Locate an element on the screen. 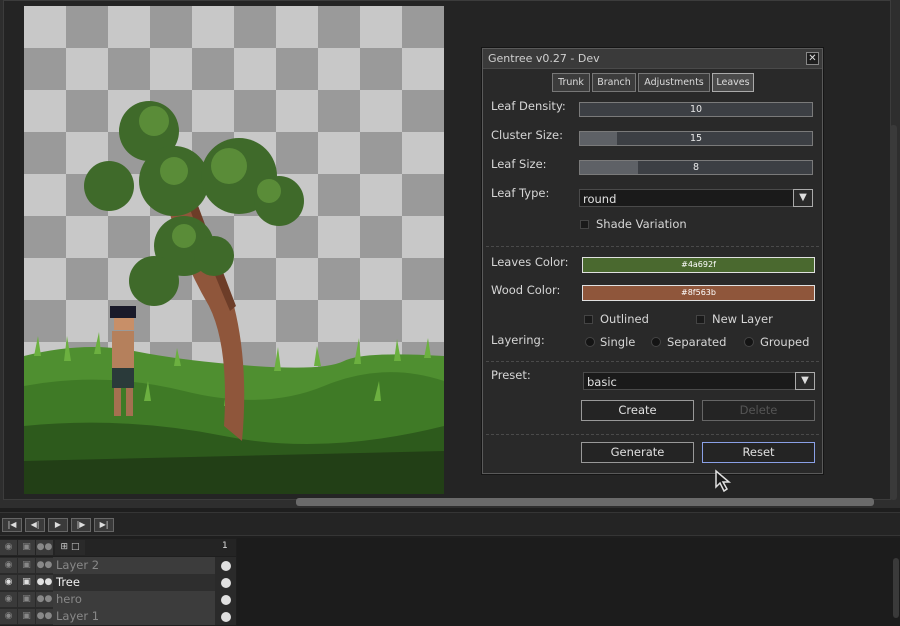 The height and width of the screenshot is (626, 900). layer-name: hero is located at coordinates (134, 599).